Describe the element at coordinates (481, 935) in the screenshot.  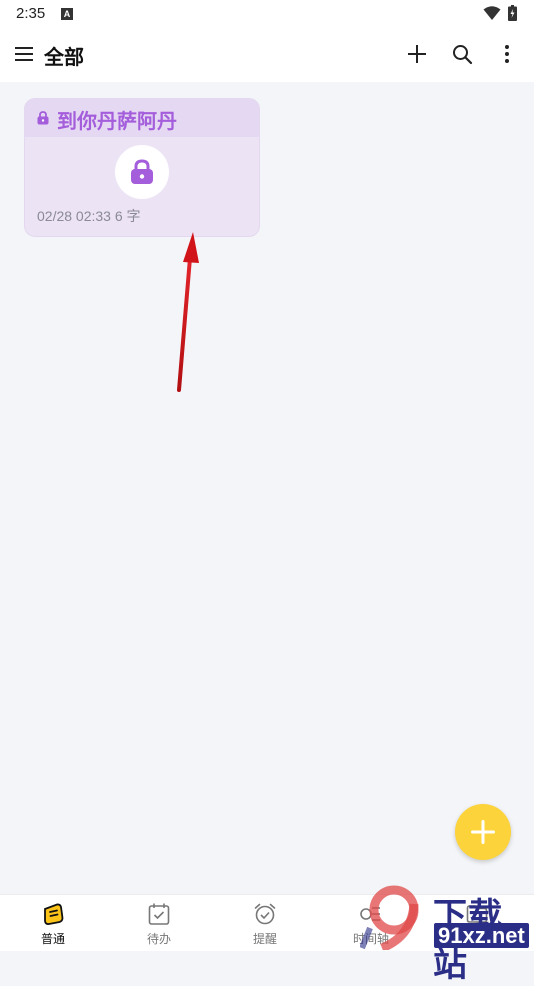
I see `watermark-url: 91xz.net` at that location.